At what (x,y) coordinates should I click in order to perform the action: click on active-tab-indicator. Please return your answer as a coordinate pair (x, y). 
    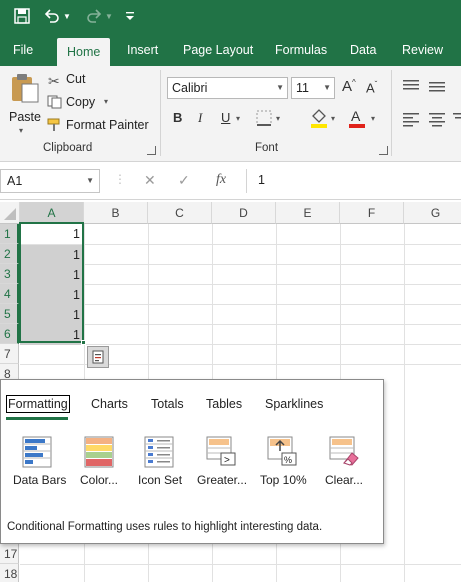
    Looking at the image, I should click on (37, 418).